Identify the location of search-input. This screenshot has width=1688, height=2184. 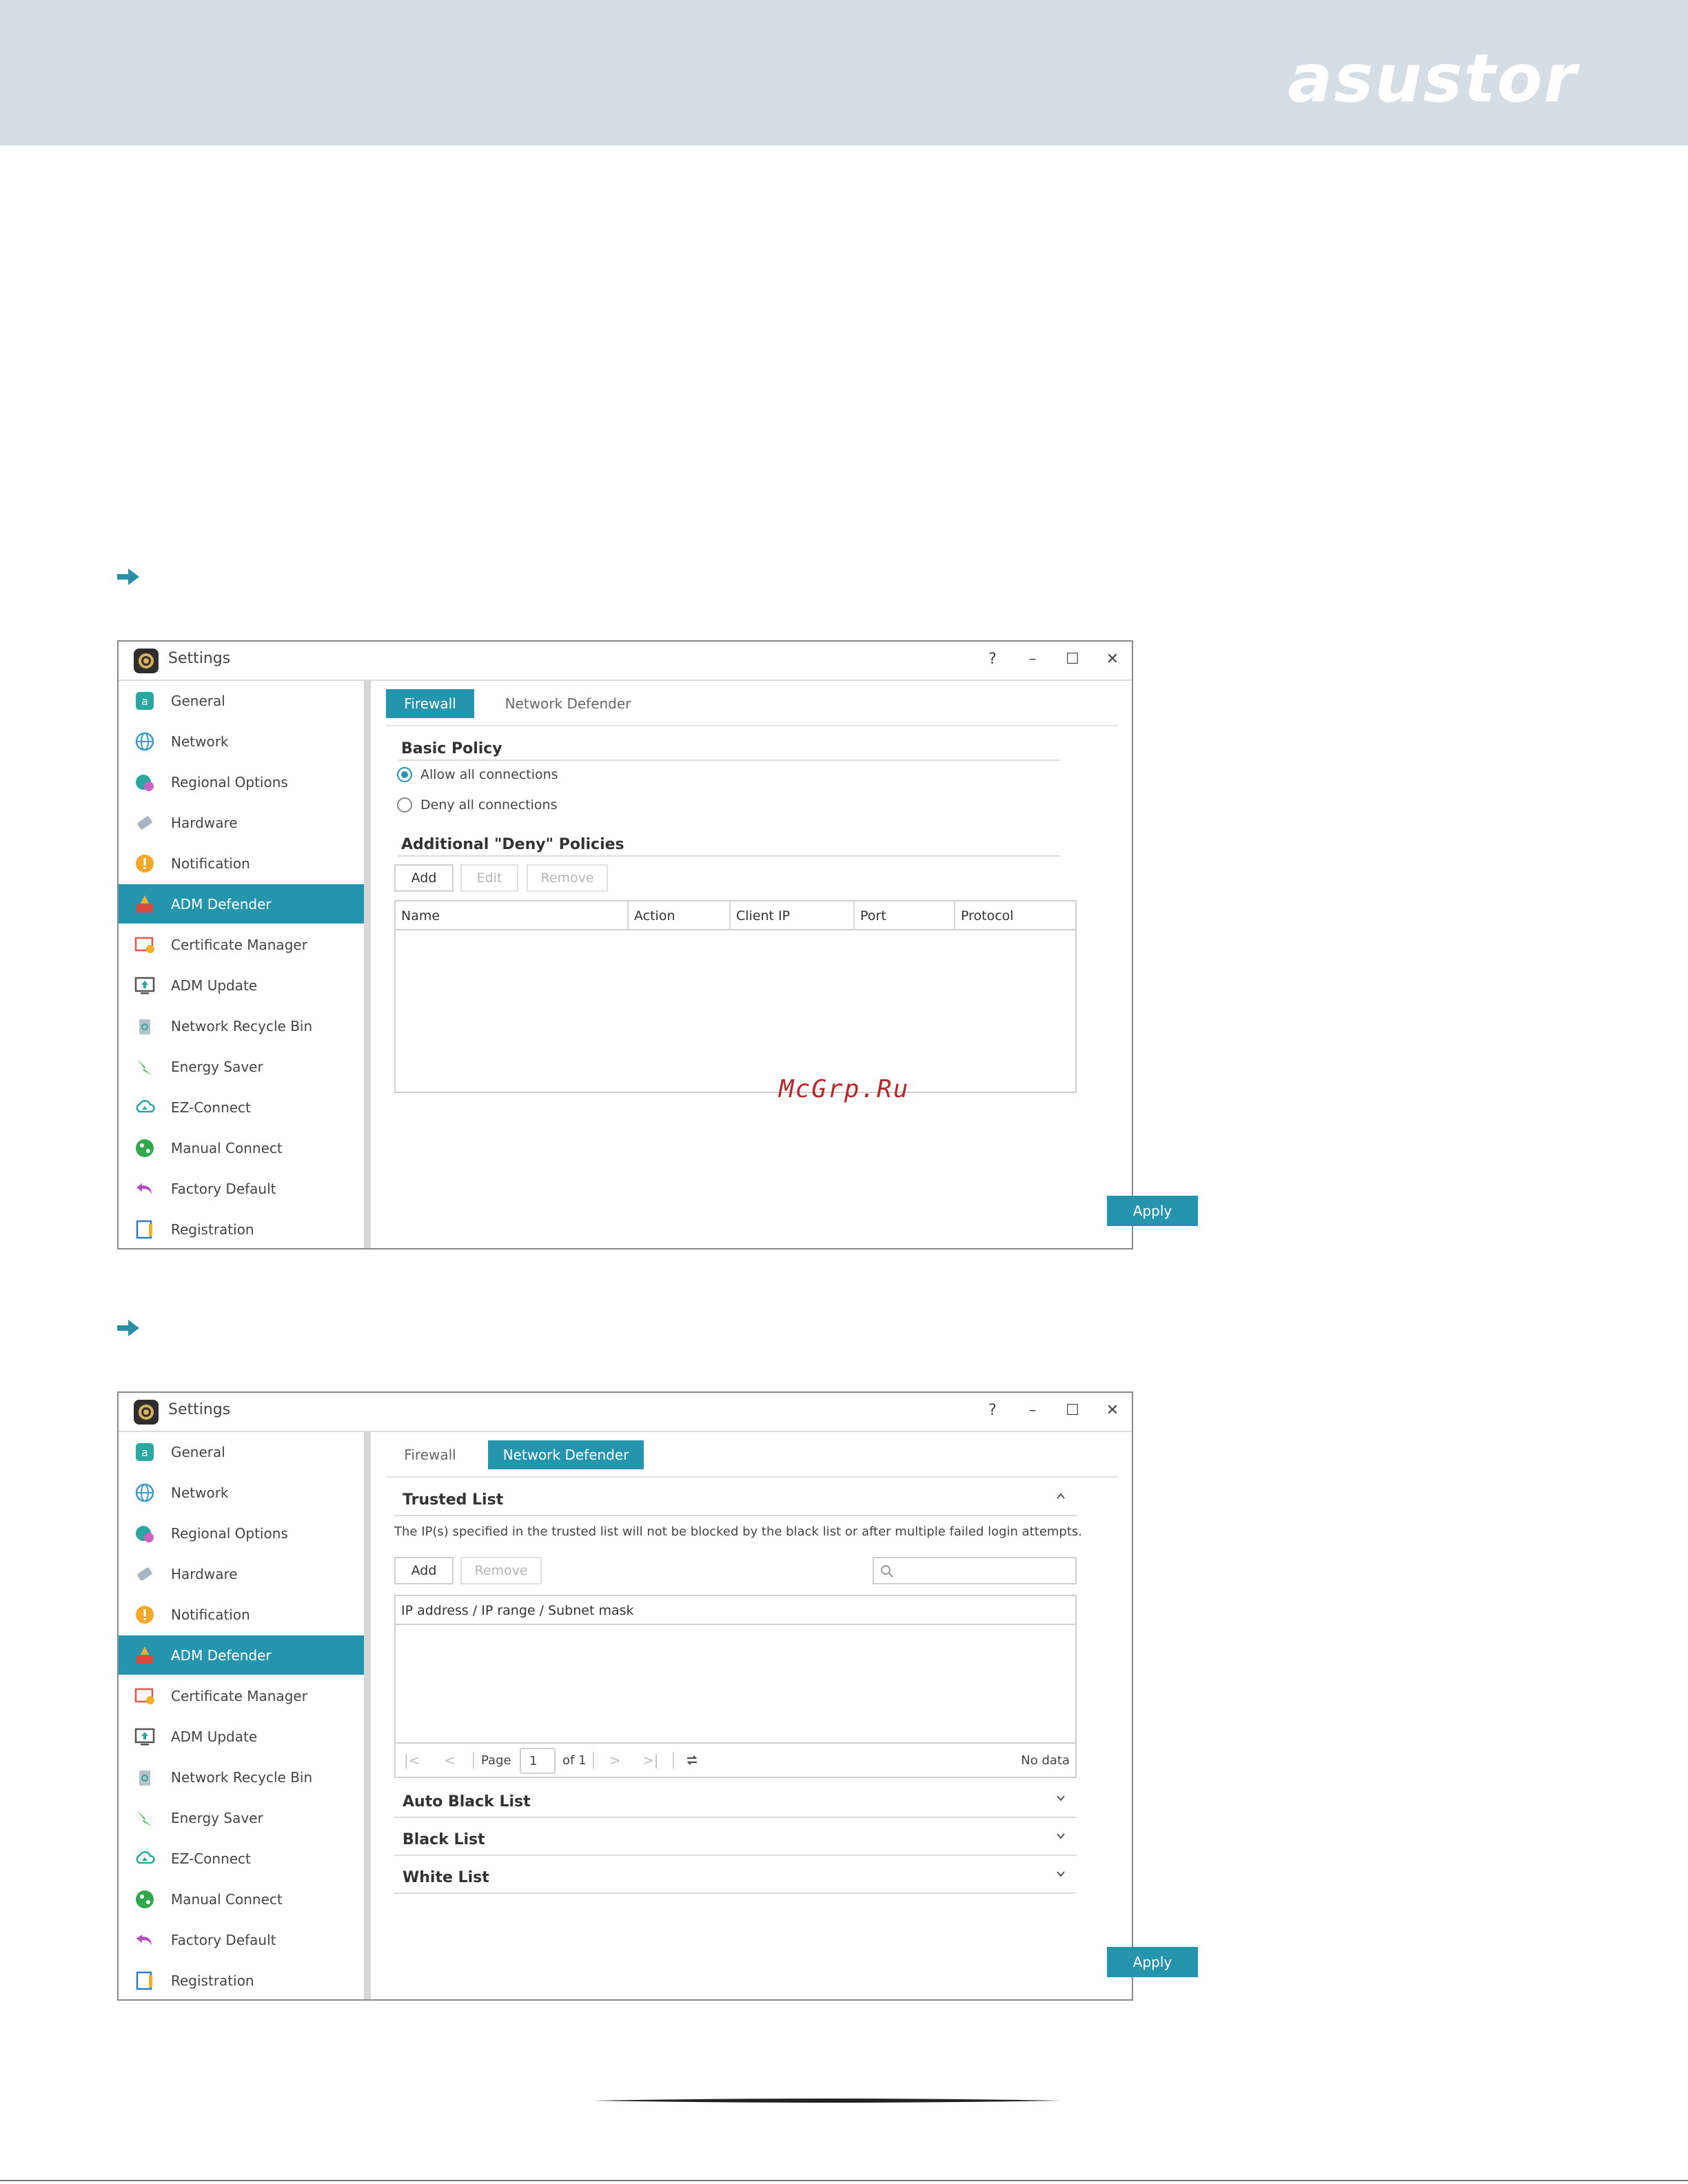
(975, 1570).